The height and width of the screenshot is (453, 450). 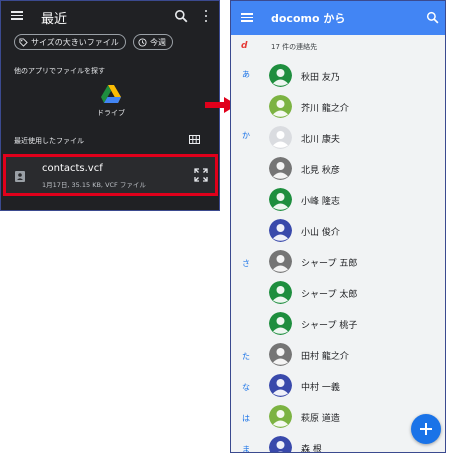 I want to click on grid-view-icon, so click(x=194, y=139).